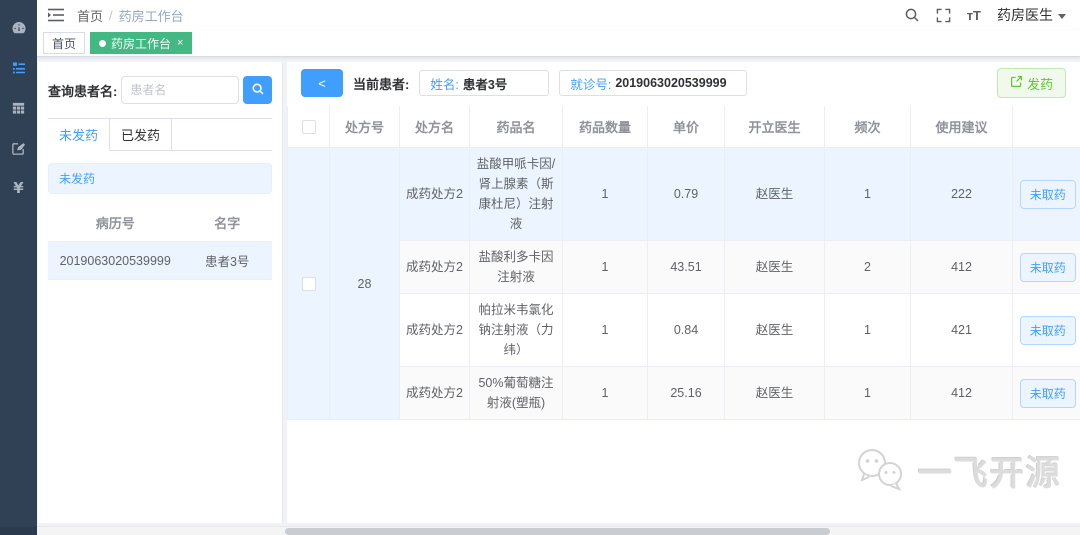 The width and height of the screenshot is (1080, 535). What do you see at coordinates (364, 283) in the screenshot?
I see `rx-no: 28` at bounding box center [364, 283].